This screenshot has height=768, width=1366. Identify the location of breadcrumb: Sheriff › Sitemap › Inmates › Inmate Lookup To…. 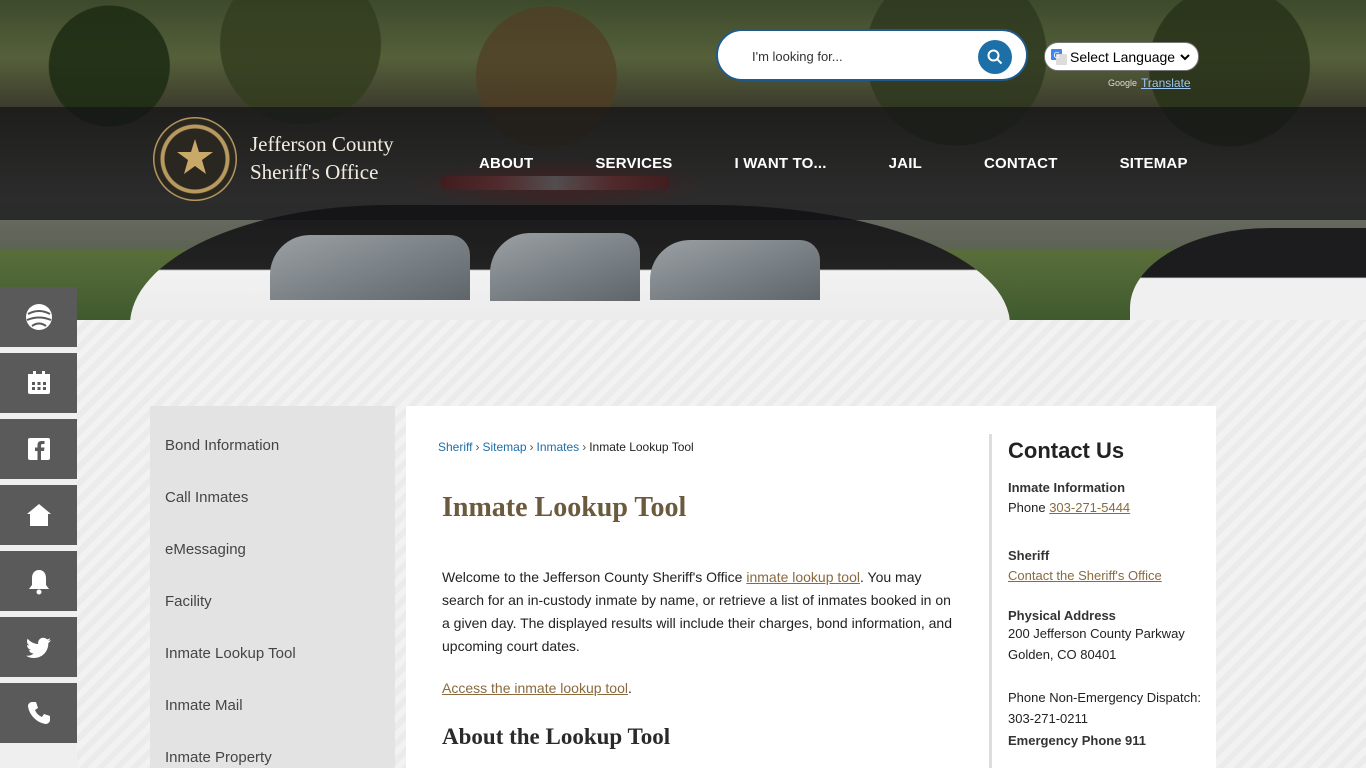
(566, 447).